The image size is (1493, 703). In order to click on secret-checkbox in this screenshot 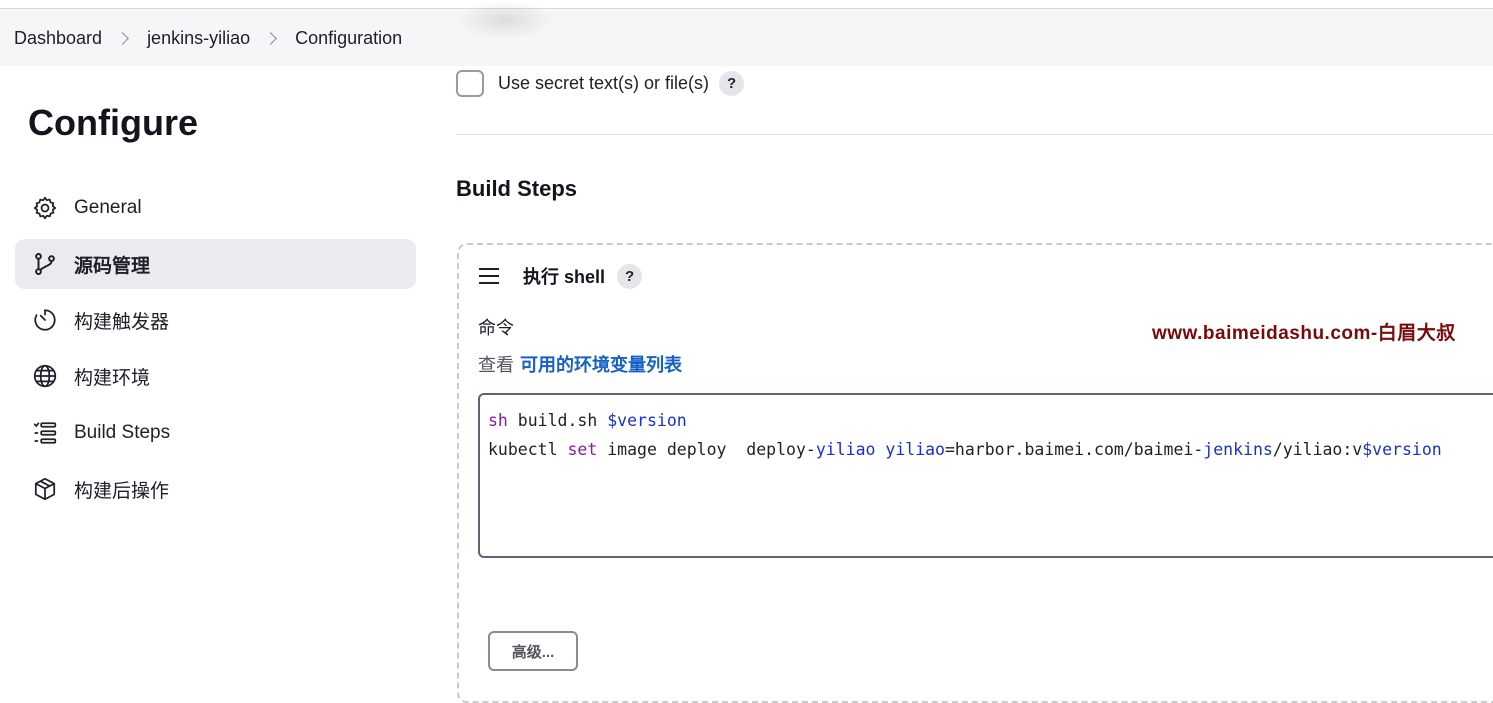, I will do `click(470, 83)`.